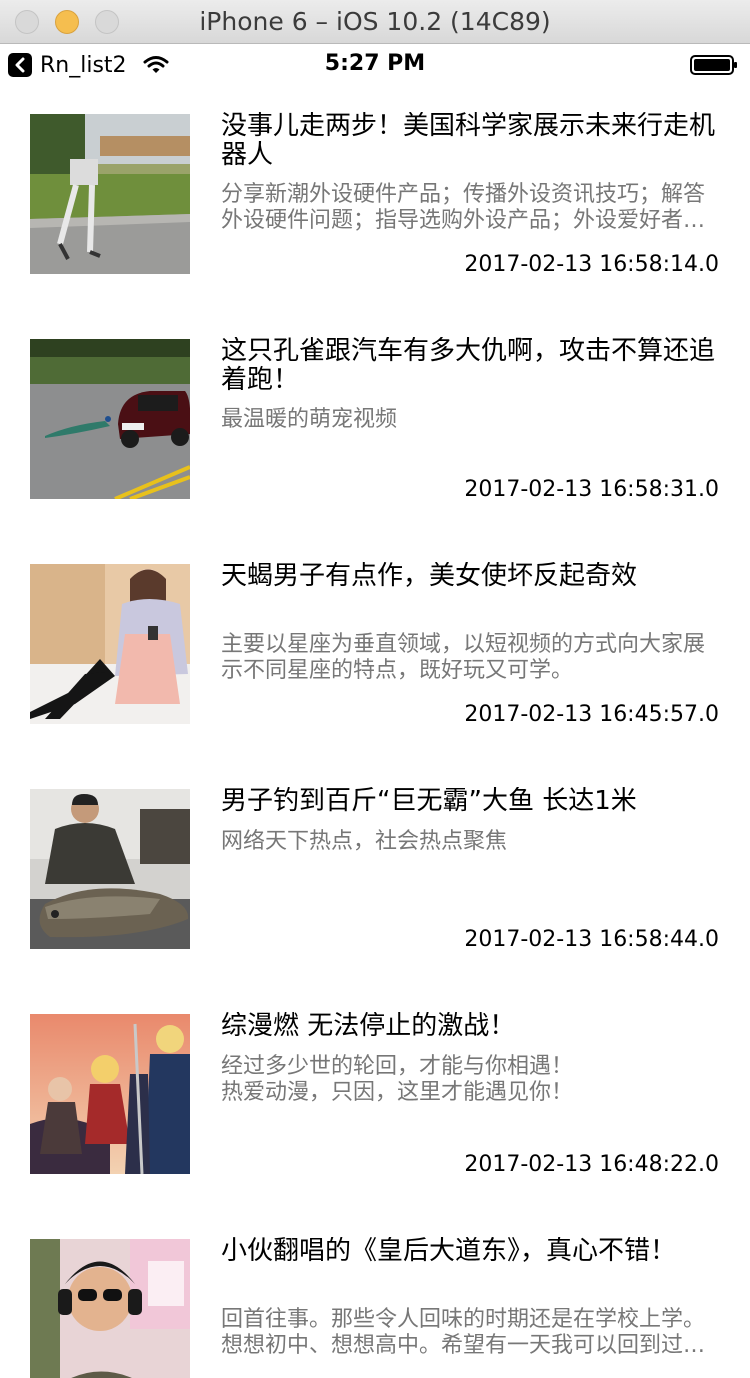 This screenshot has width=750, height=1378. I want to click on item-timestamp: 2017-02-13 16:48:22.0, so click(591, 1164).